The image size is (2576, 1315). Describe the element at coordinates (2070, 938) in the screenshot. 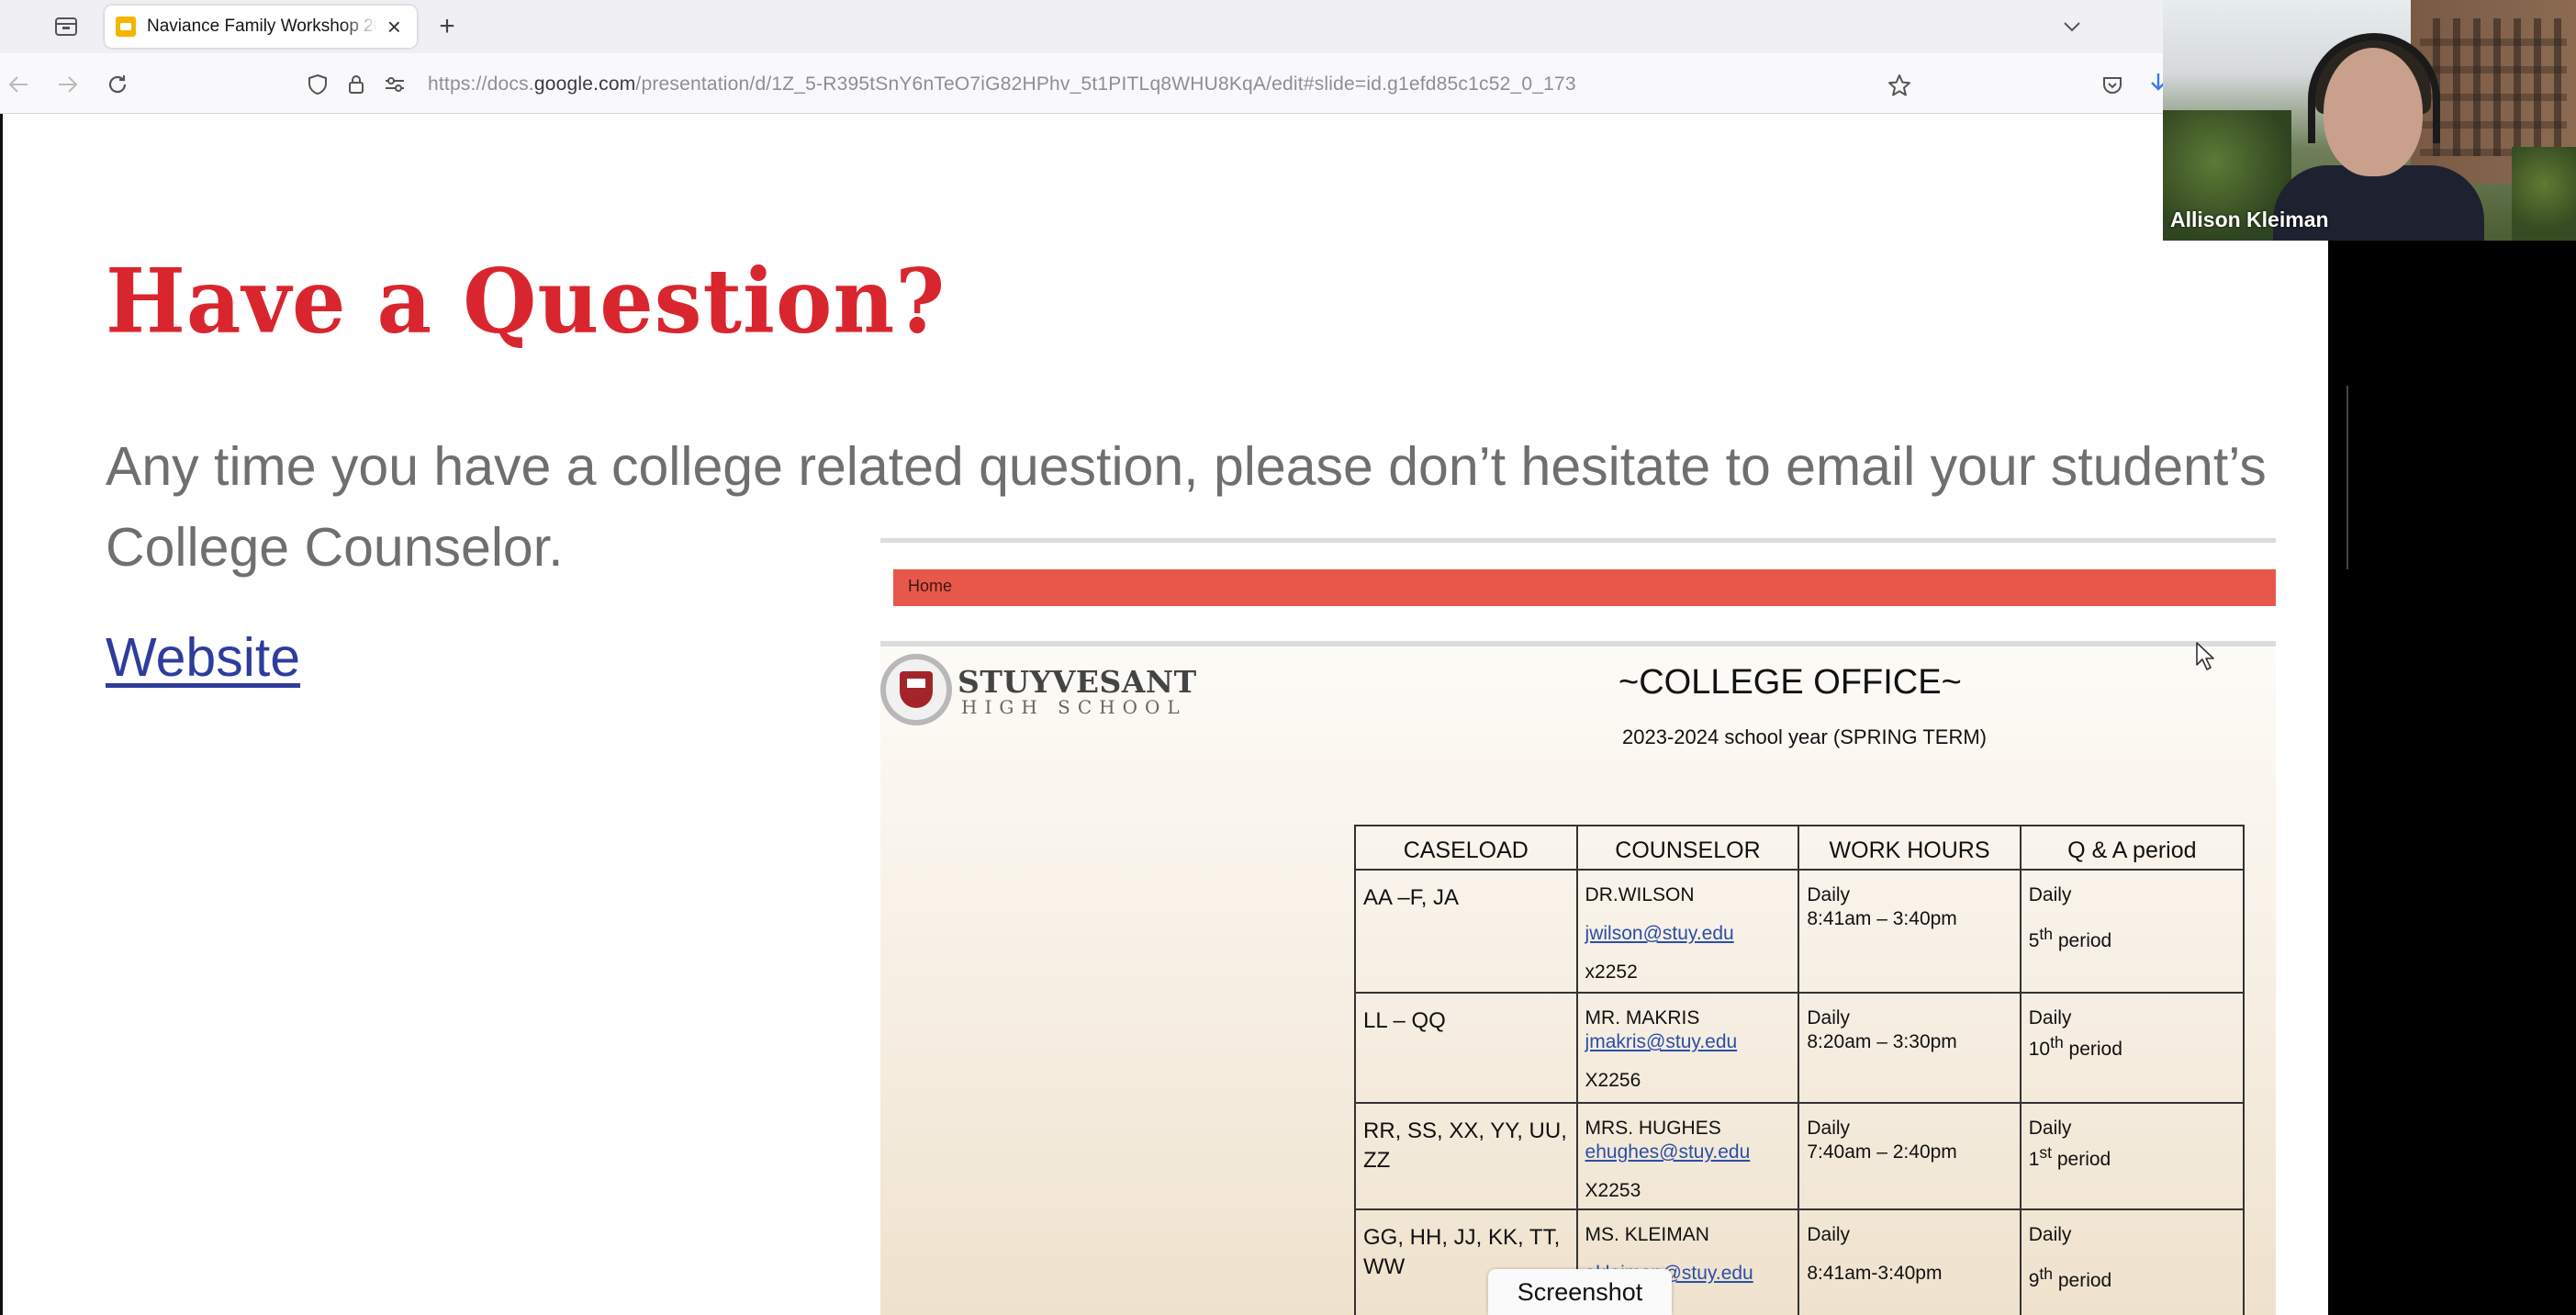

I see `qa-period-value: 5th period` at that location.